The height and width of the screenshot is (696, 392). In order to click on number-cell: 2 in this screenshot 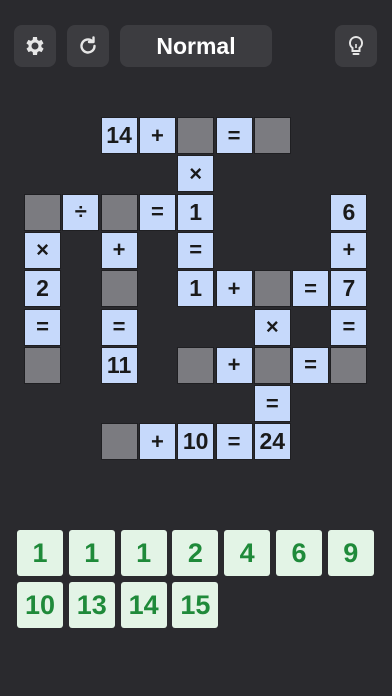, I will do `click(42, 289)`.